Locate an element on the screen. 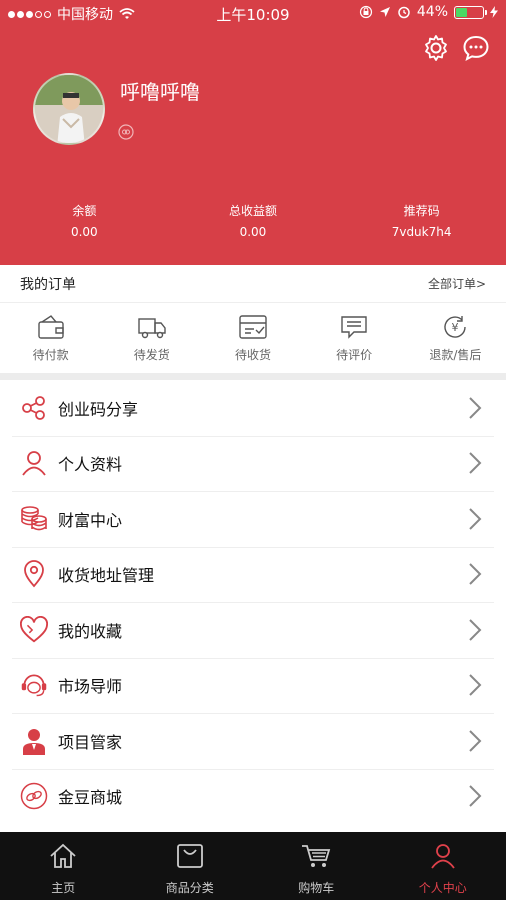 This screenshot has width=506, height=900. menu-item-address: 收货地址管理 is located at coordinates (253, 574).